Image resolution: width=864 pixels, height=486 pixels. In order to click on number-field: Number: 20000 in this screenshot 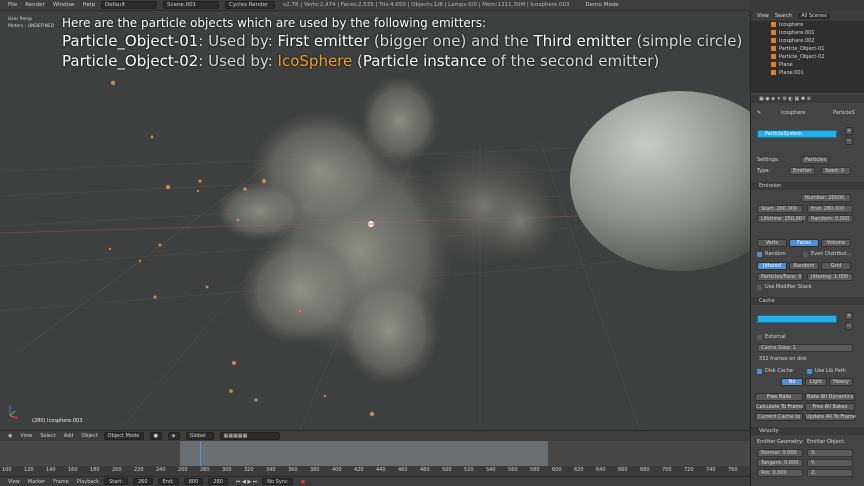, I will do `click(826, 198)`.